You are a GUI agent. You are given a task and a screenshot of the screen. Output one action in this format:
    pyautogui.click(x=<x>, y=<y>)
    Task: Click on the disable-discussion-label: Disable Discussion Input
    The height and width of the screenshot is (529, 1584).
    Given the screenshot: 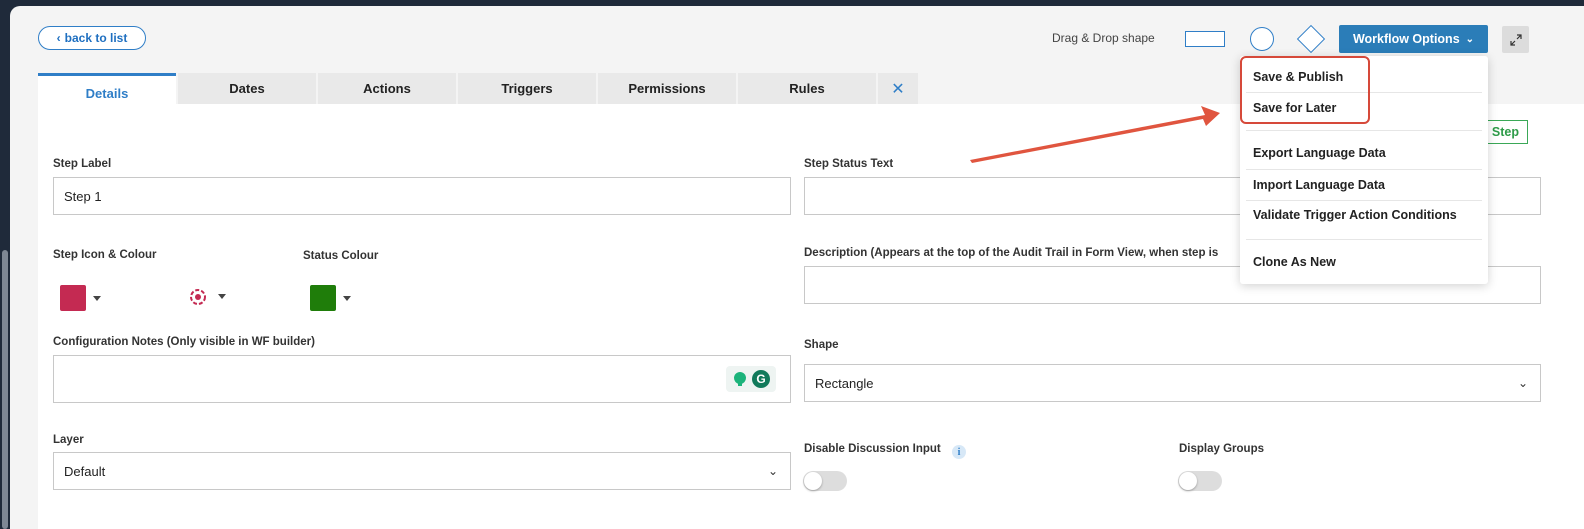 What is the action you would take?
    pyautogui.click(x=872, y=449)
    